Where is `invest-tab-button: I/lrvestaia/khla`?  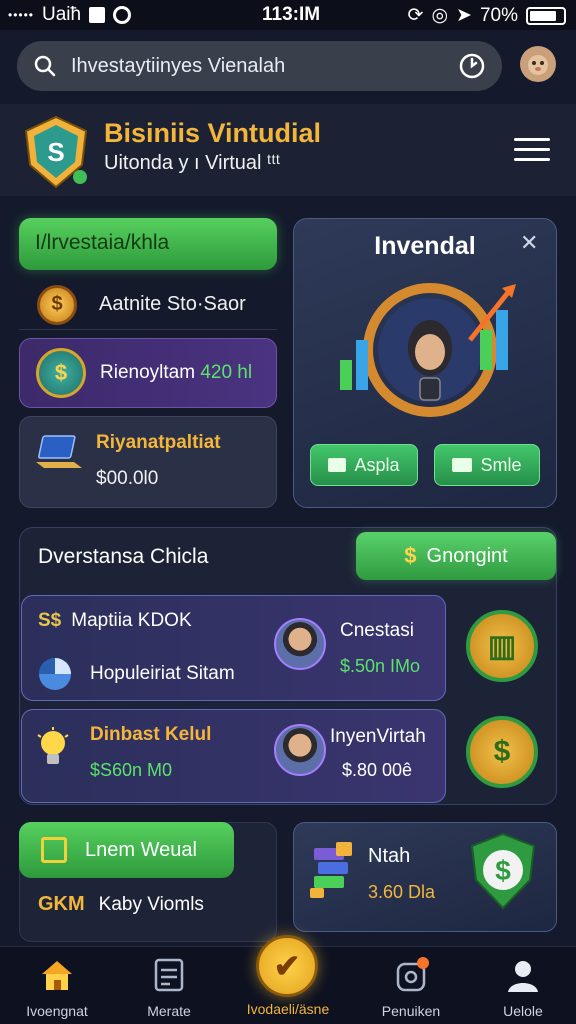
invest-tab-button: I/lrvestaia/khla is located at coordinates (148, 244).